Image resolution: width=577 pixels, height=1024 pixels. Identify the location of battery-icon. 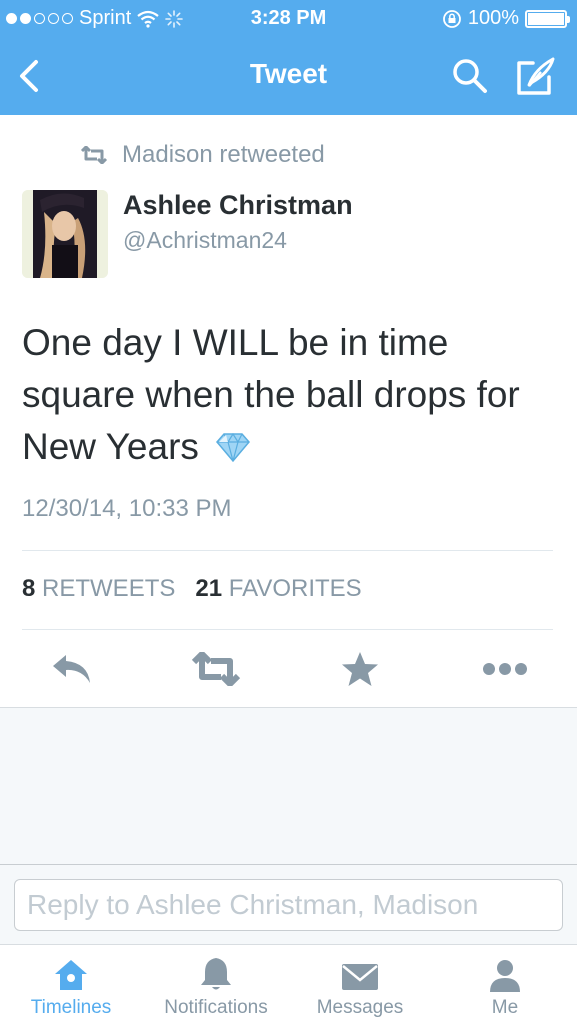
(547, 18).